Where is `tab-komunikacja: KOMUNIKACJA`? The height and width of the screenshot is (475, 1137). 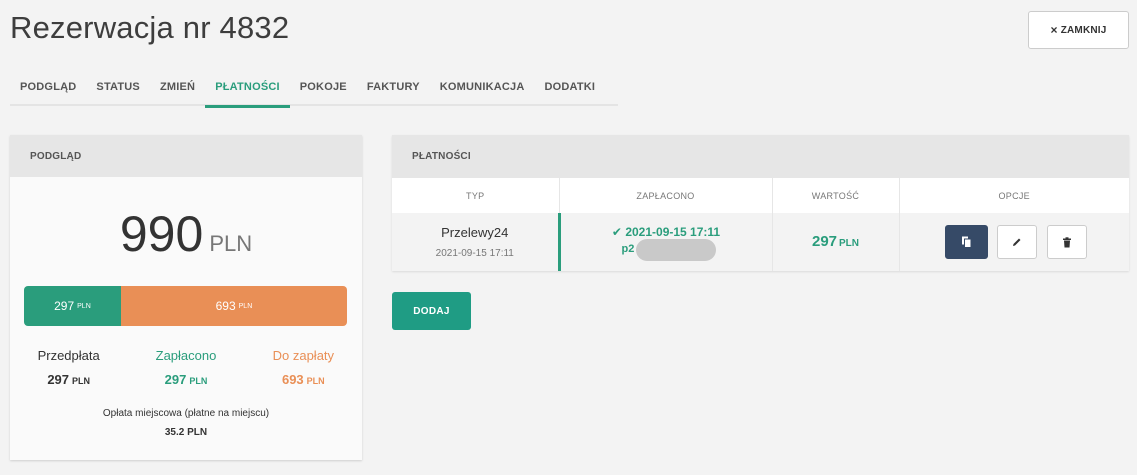 tab-komunikacja: KOMUNIKACJA is located at coordinates (482, 87).